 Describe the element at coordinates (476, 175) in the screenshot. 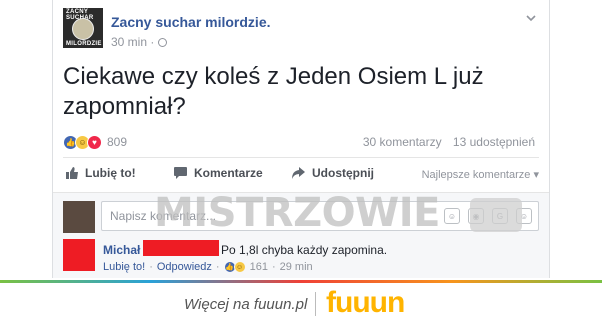

I see `sort-label: Najlepsze komentarze` at that location.